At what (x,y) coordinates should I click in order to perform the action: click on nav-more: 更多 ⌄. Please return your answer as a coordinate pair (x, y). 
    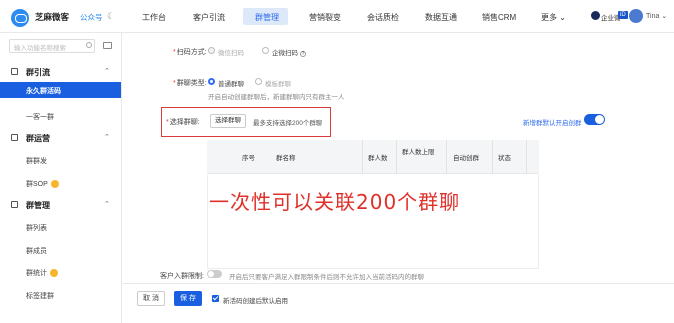
    Looking at the image, I should click on (553, 17).